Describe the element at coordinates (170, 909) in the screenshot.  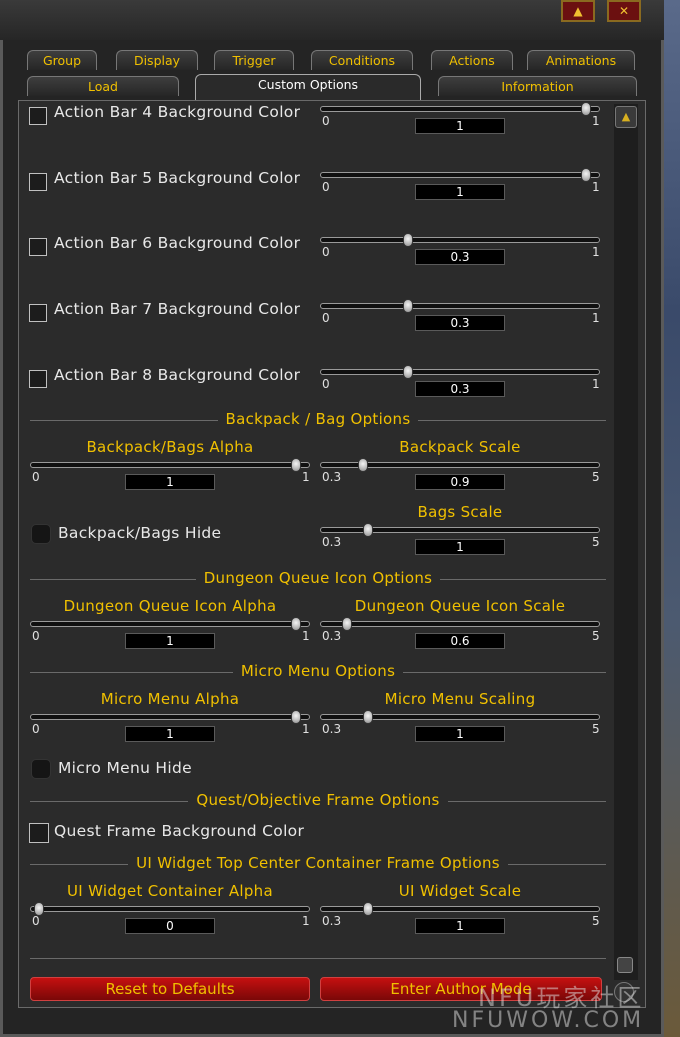
I see `ui-widget-alpha-slider-track` at that location.